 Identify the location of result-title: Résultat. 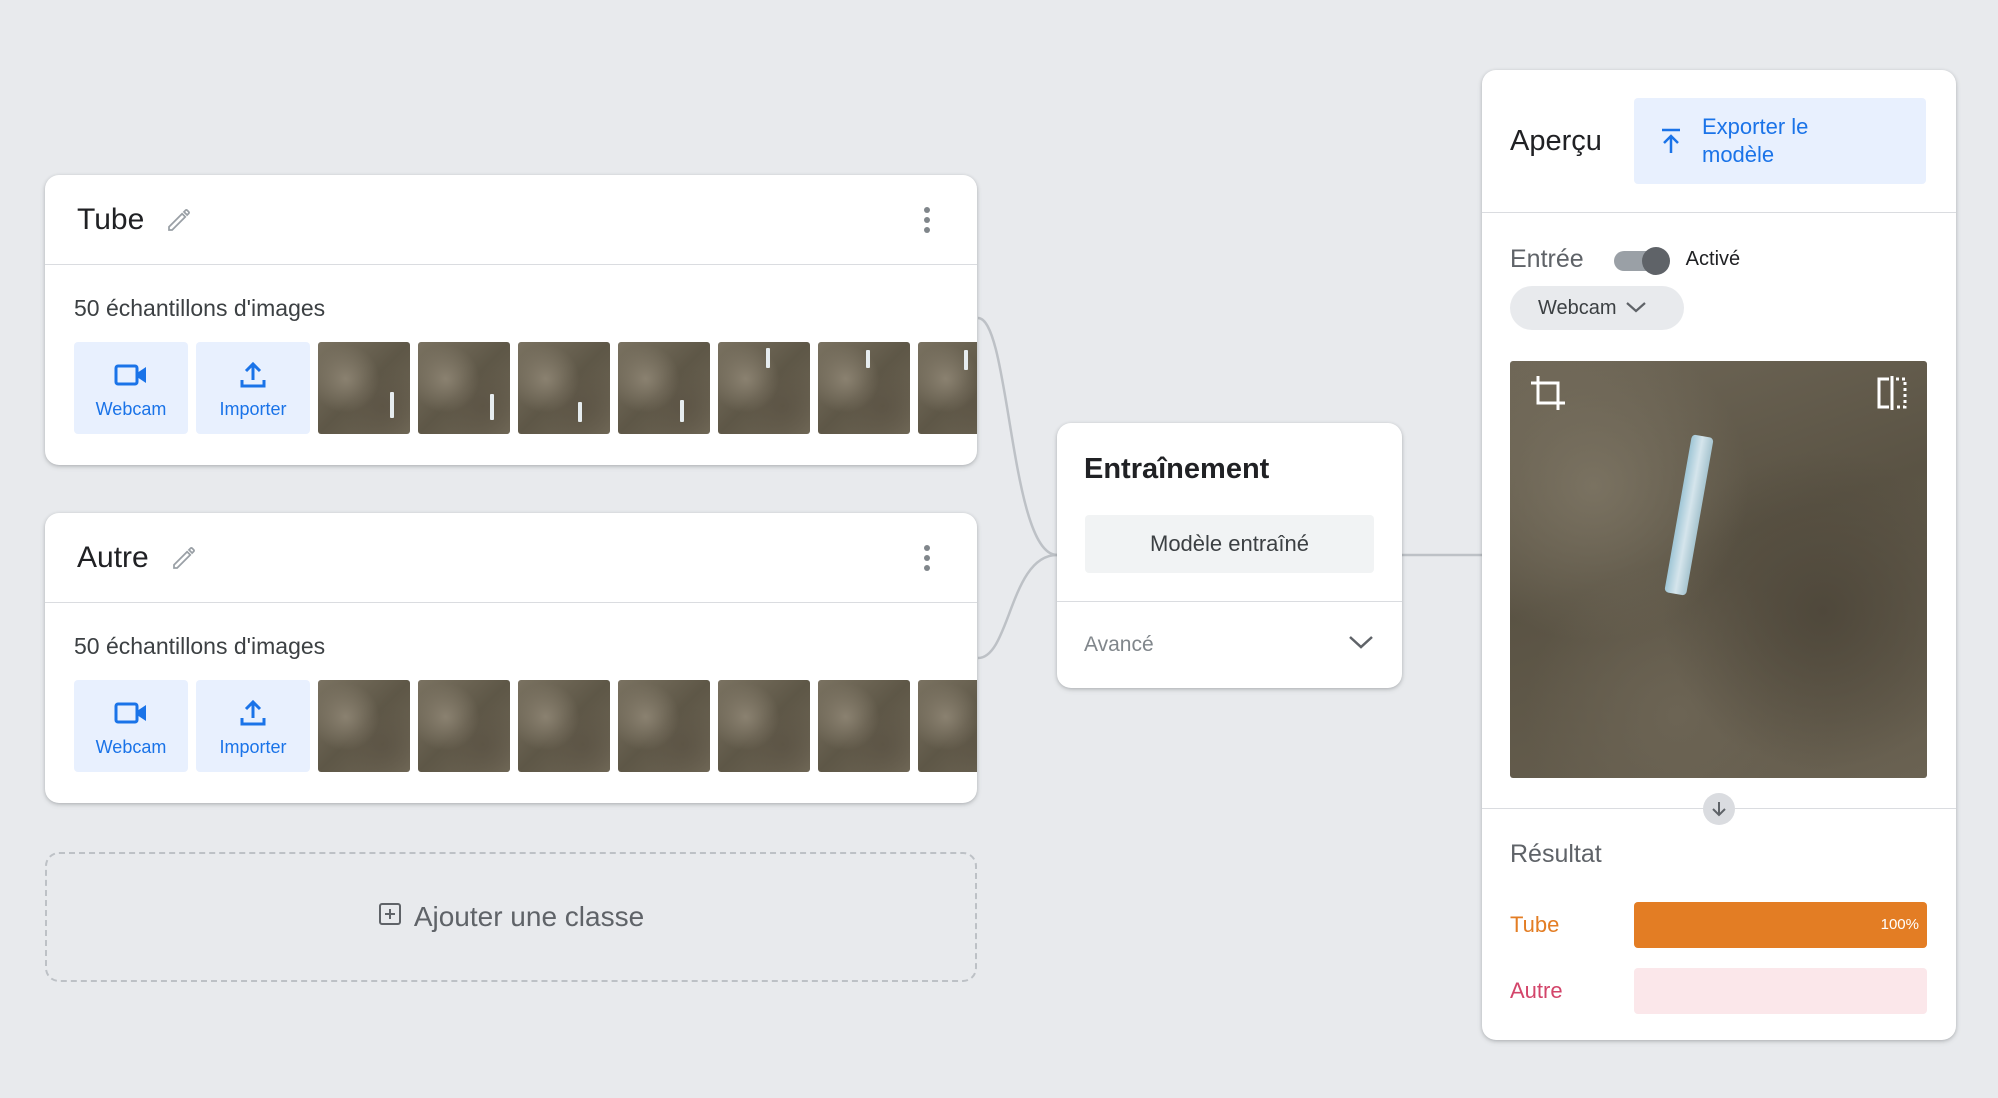
(1556, 854).